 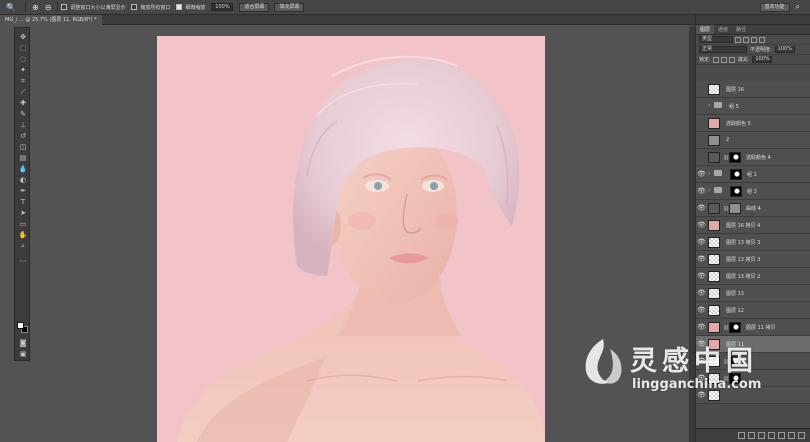 What do you see at coordinates (723, 49) in the screenshot?
I see `blend-mode-dropdown: 正常` at bounding box center [723, 49].